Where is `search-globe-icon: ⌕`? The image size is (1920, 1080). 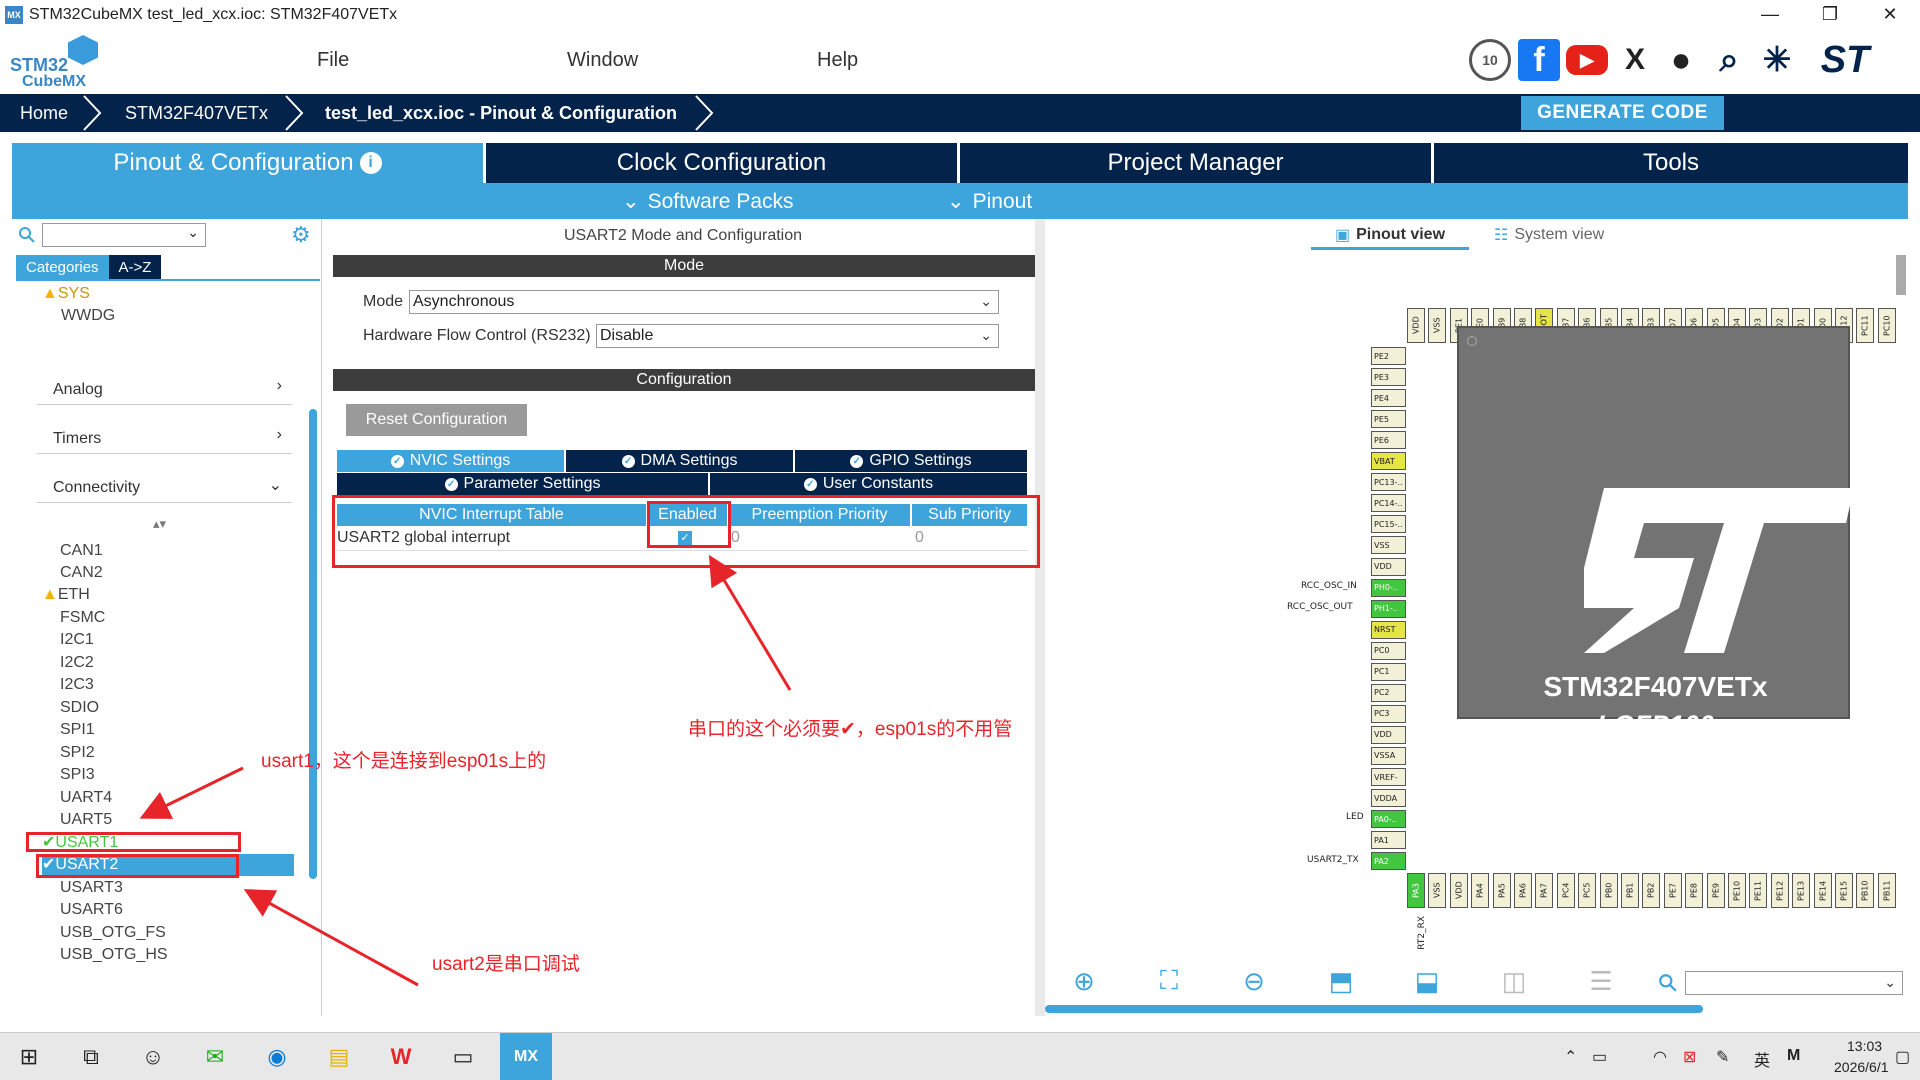 search-globe-icon: ⌕ is located at coordinates (1729, 60).